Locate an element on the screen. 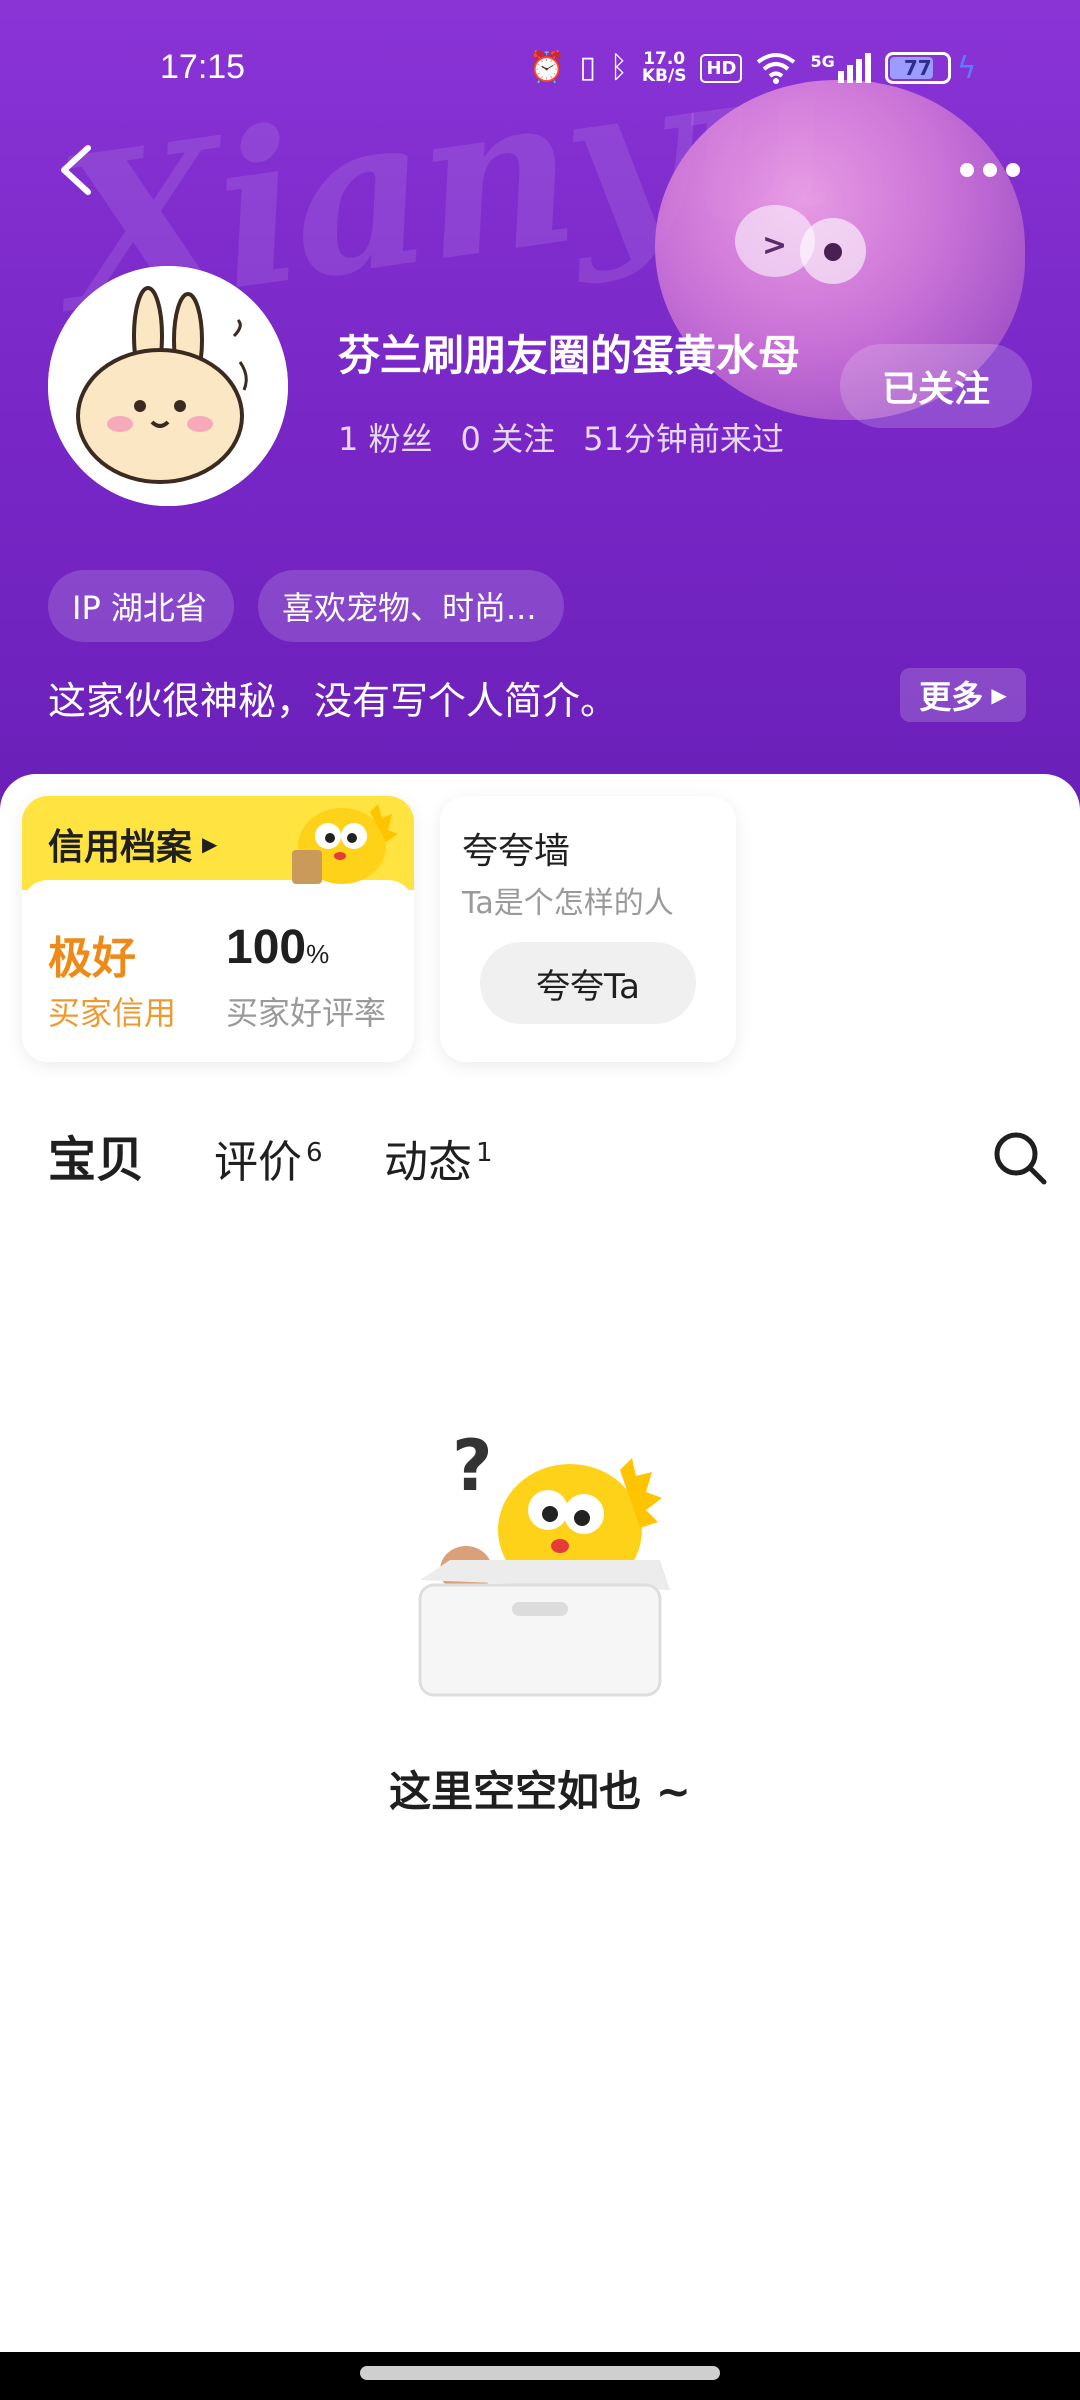 This screenshot has width=1080, height=2400. empty-box-mascot-illustration: ? is located at coordinates (544, 1561).